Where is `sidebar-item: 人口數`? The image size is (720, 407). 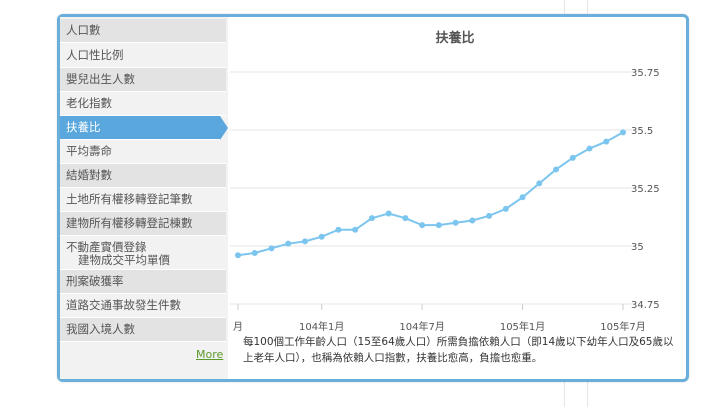
sidebar-item: 人口數 is located at coordinates (143, 31).